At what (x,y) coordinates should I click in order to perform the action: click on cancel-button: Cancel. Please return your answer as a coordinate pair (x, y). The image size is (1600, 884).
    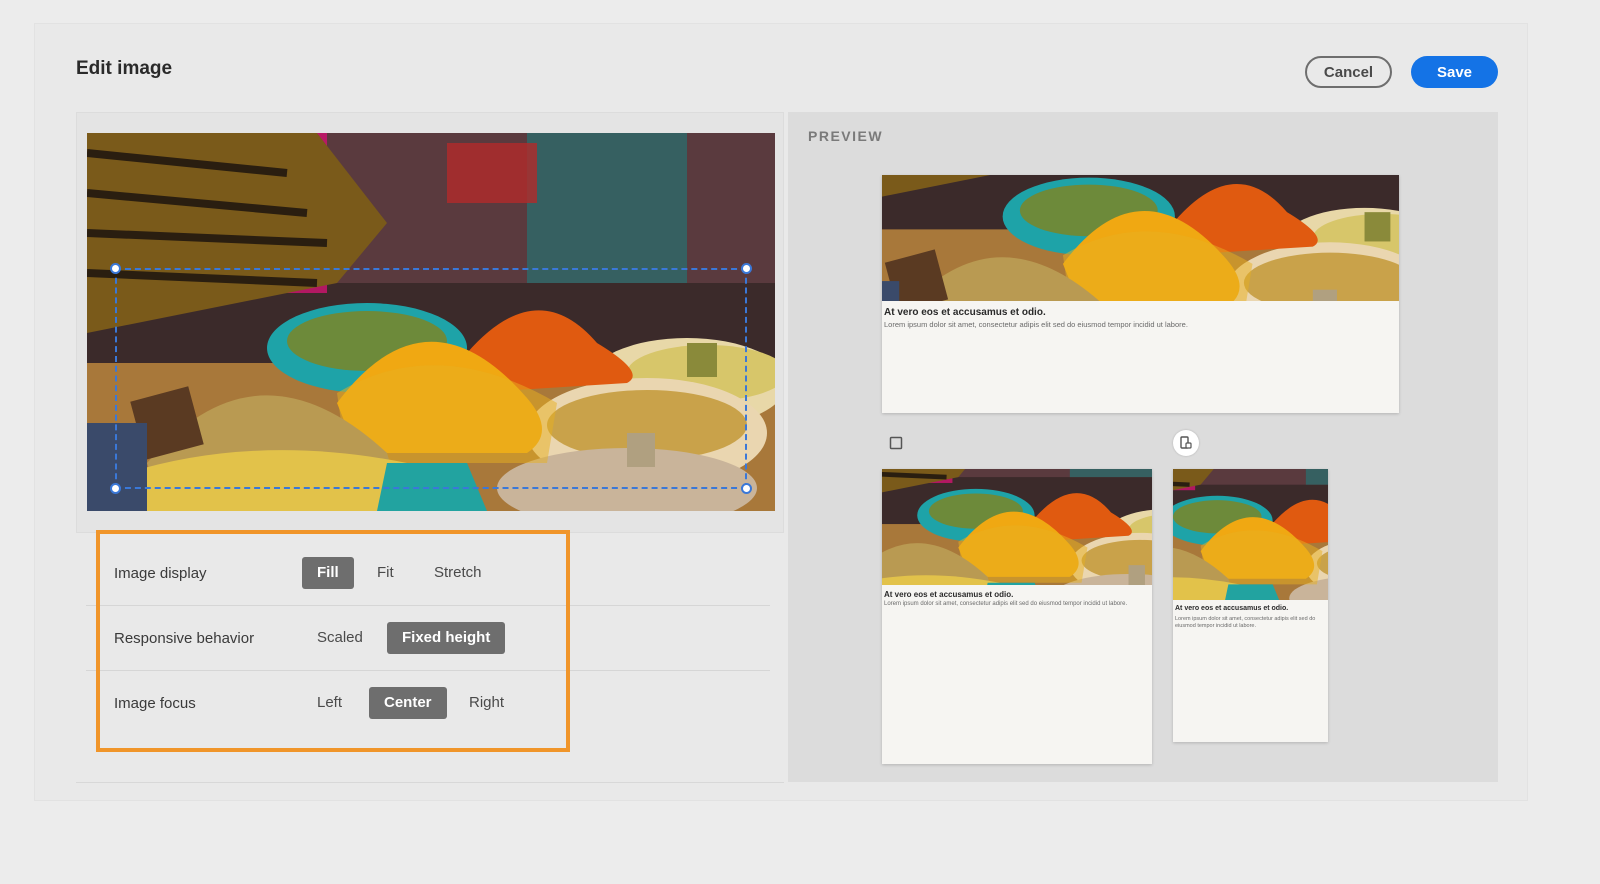
    Looking at the image, I should click on (1348, 72).